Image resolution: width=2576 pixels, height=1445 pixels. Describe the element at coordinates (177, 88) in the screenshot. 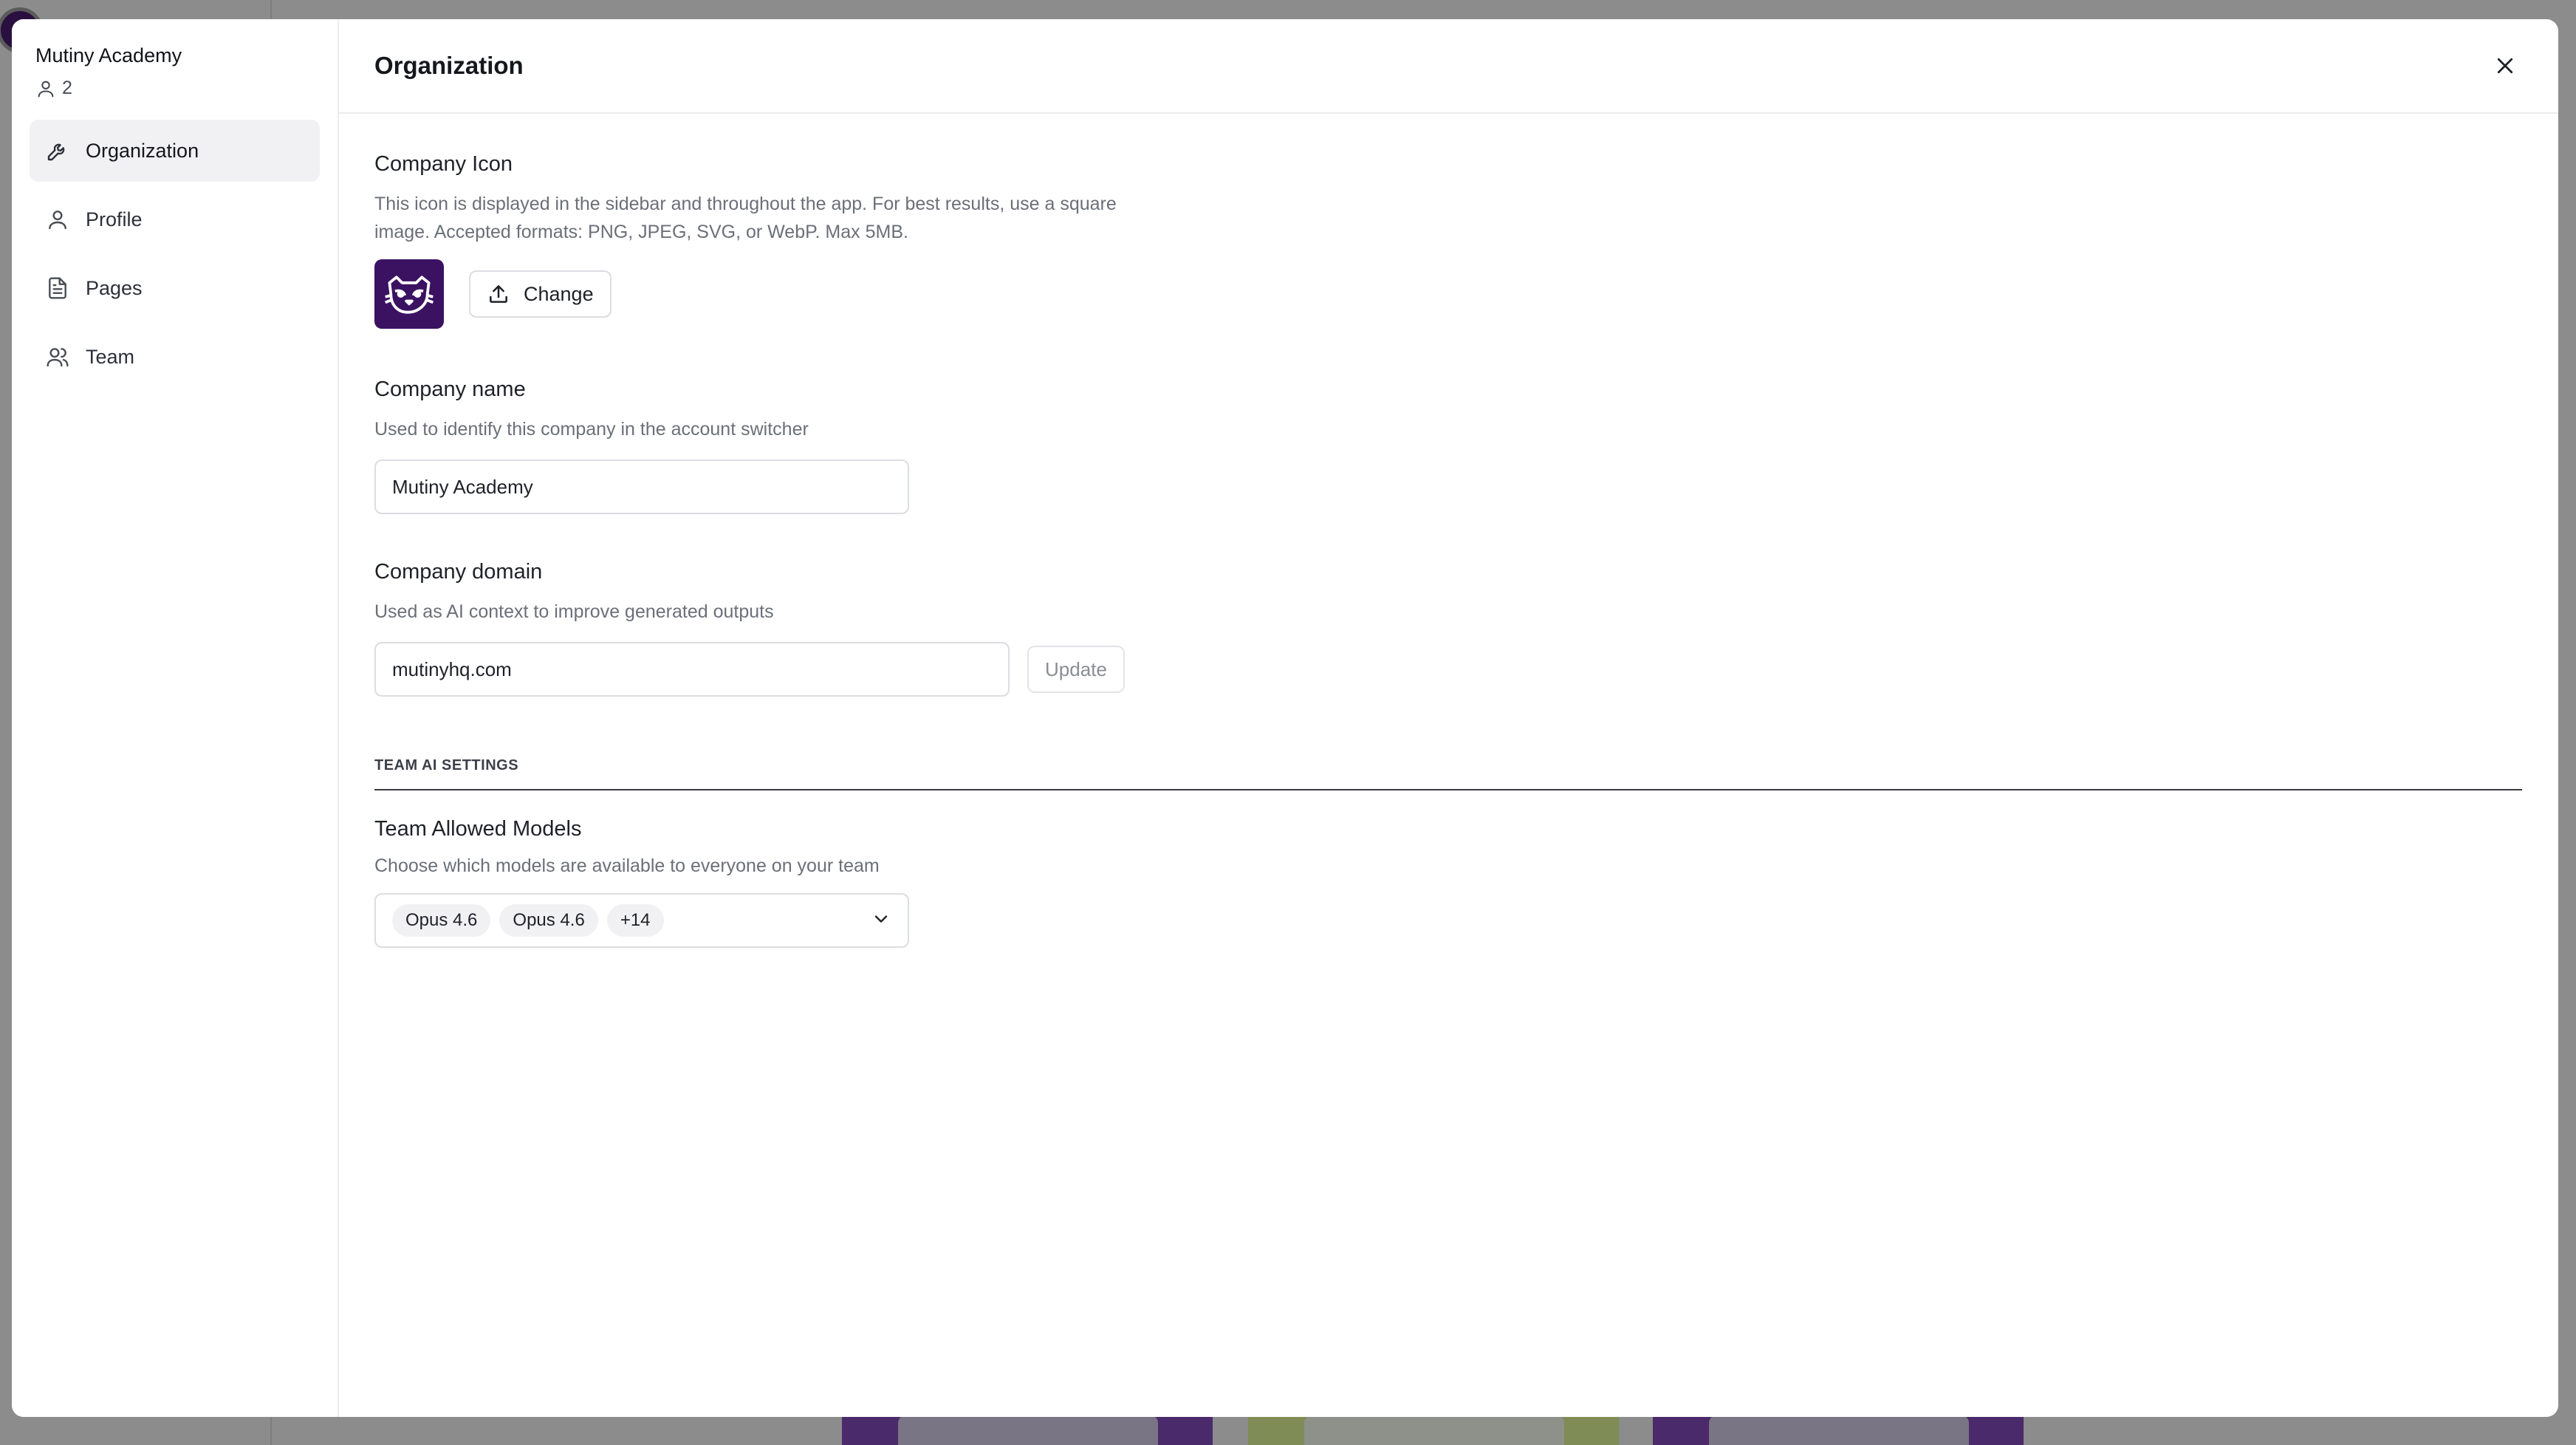

I see `member-count: 2` at that location.